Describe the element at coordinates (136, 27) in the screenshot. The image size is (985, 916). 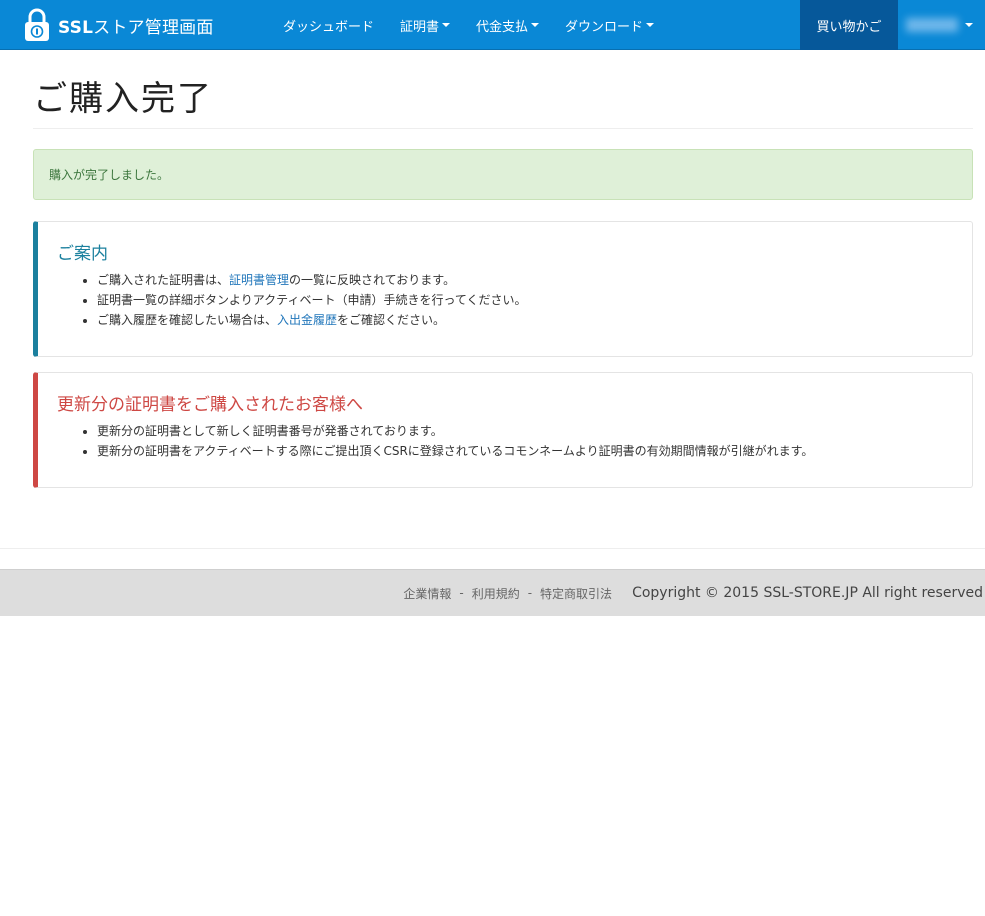
I see `brand-name: SSLストア管理画面` at that location.